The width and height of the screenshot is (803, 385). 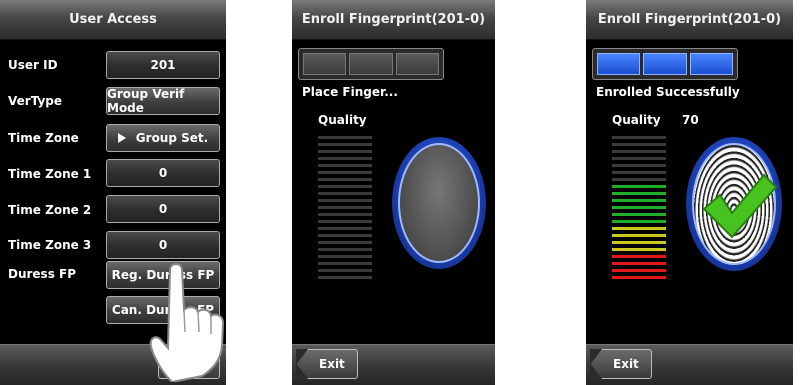 What do you see at coordinates (33, 65) in the screenshot?
I see `user-id-label: User ID` at bounding box center [33, 65].